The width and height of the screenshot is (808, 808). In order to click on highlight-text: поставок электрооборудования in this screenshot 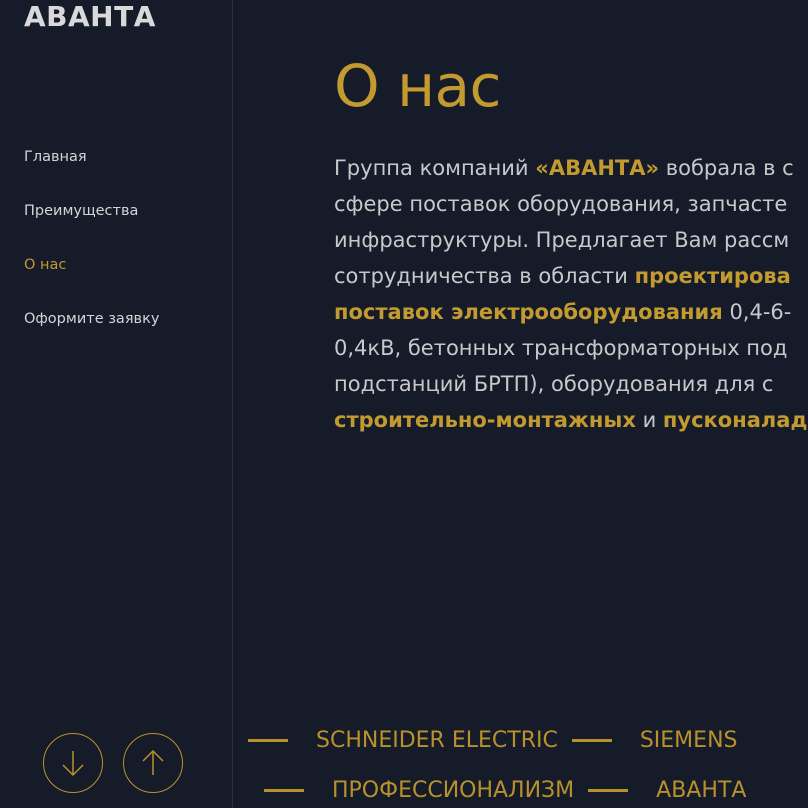, I will do `click(528, 312)`.